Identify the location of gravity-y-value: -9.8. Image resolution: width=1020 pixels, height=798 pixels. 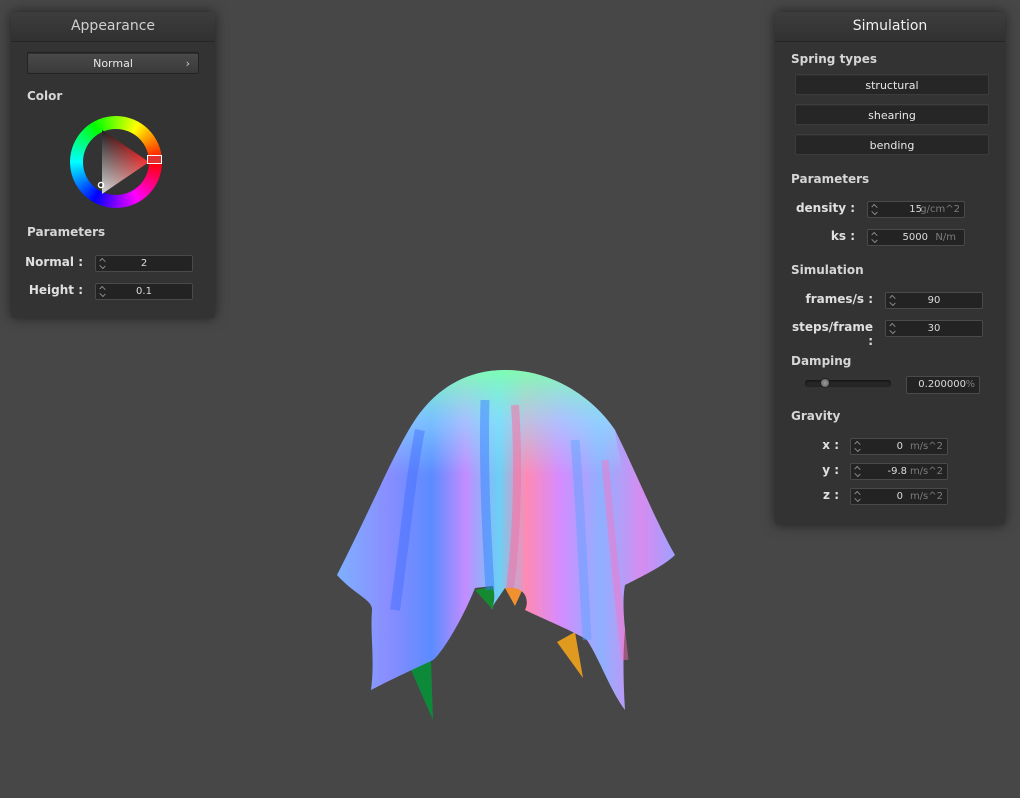
(897, 471).